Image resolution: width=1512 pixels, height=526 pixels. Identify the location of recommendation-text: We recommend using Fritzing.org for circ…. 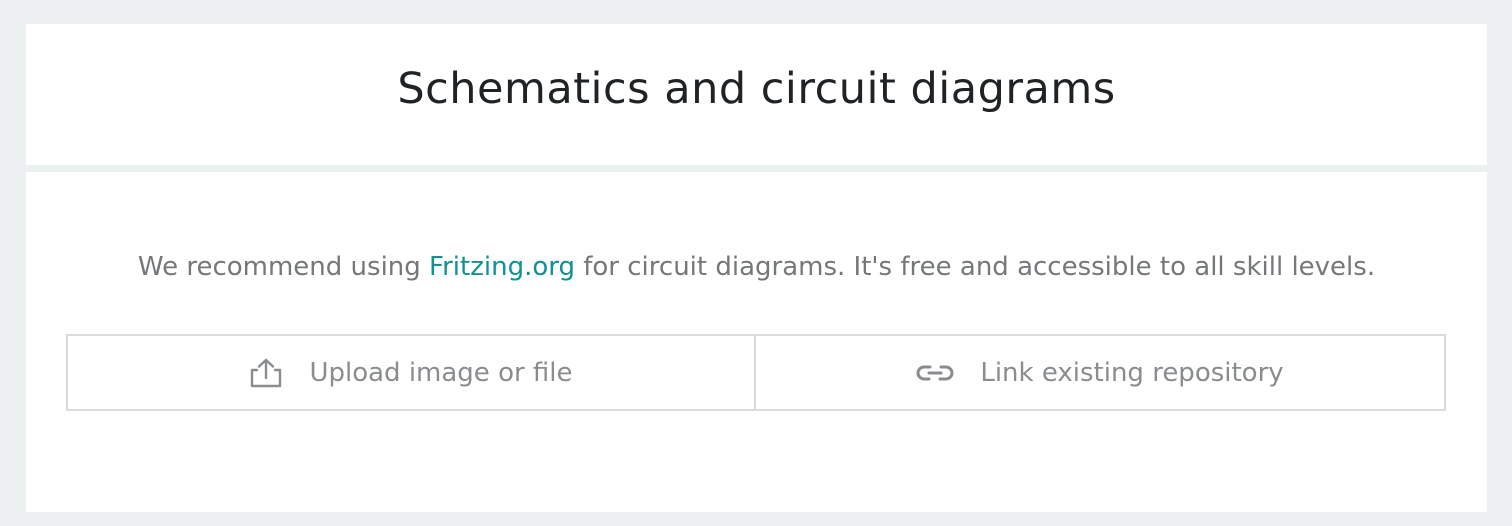
(756, 267).